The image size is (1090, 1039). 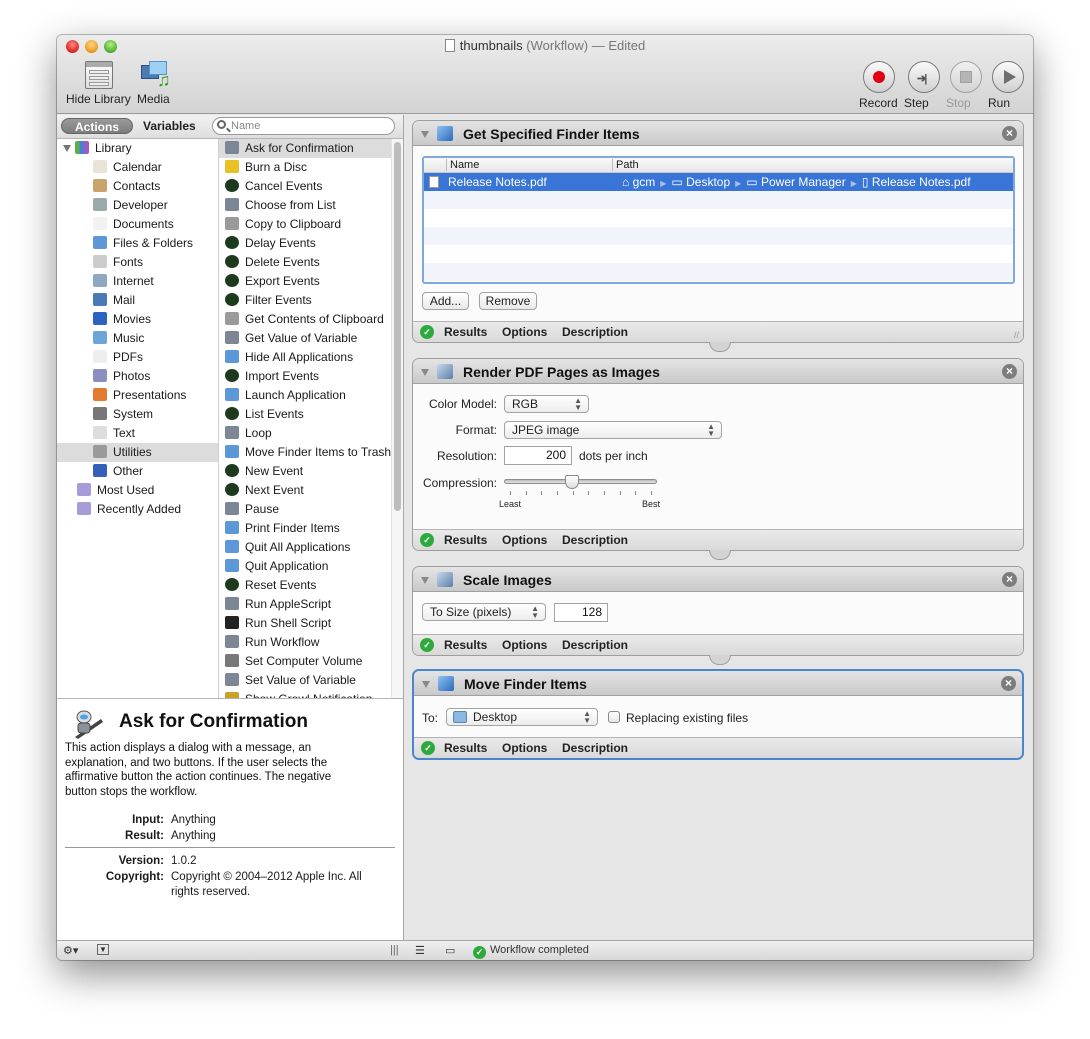 I want to click on library-root: Library, so click(x=137, y=148).